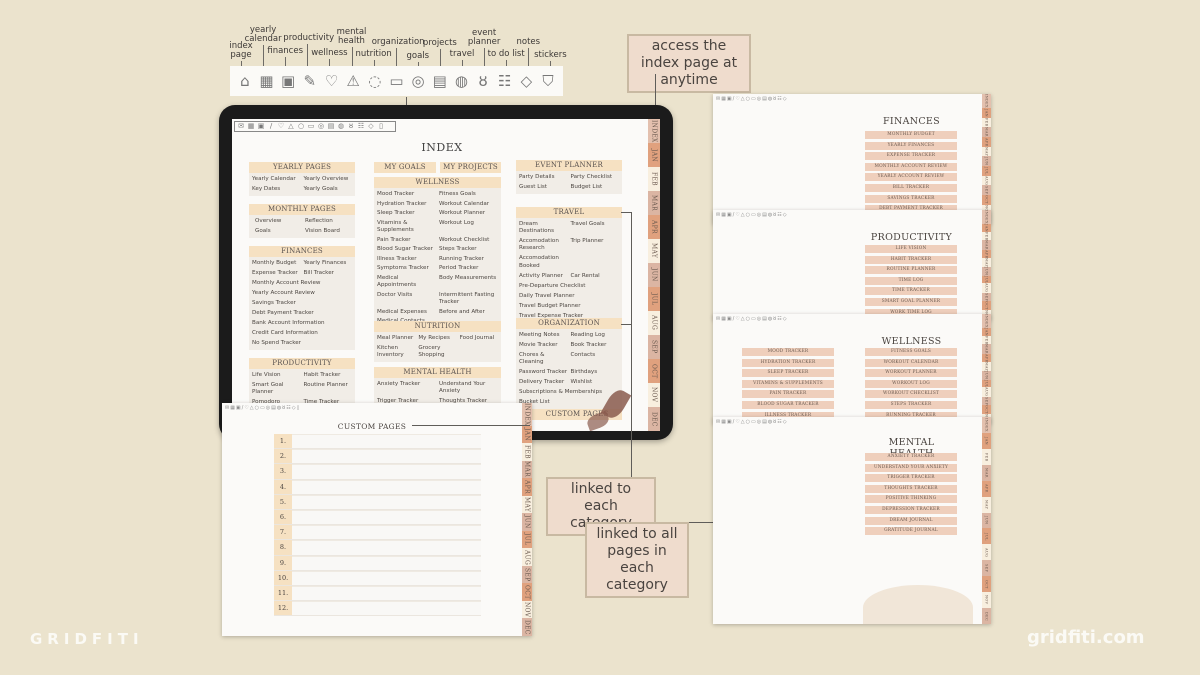 Image resolution: width=1200 pixels, height=675 pixels. I want to click on toolbar-icon: ▤, so click(331, 126).